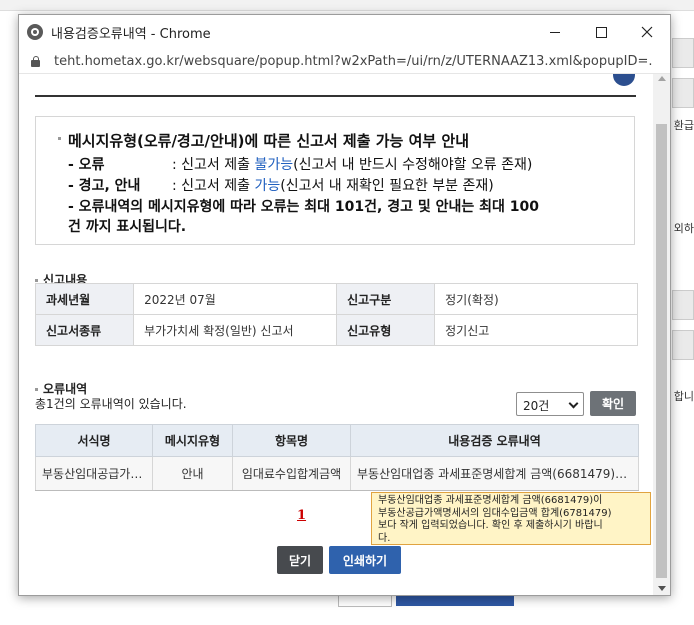 The width and height of the screenshot is (694, 625). What do you see at coordinates (111, 404) in the screenshot?
I see `error-count-text: 총1건의 오류내역이 있습니다.` at bounding box center [111, 404].